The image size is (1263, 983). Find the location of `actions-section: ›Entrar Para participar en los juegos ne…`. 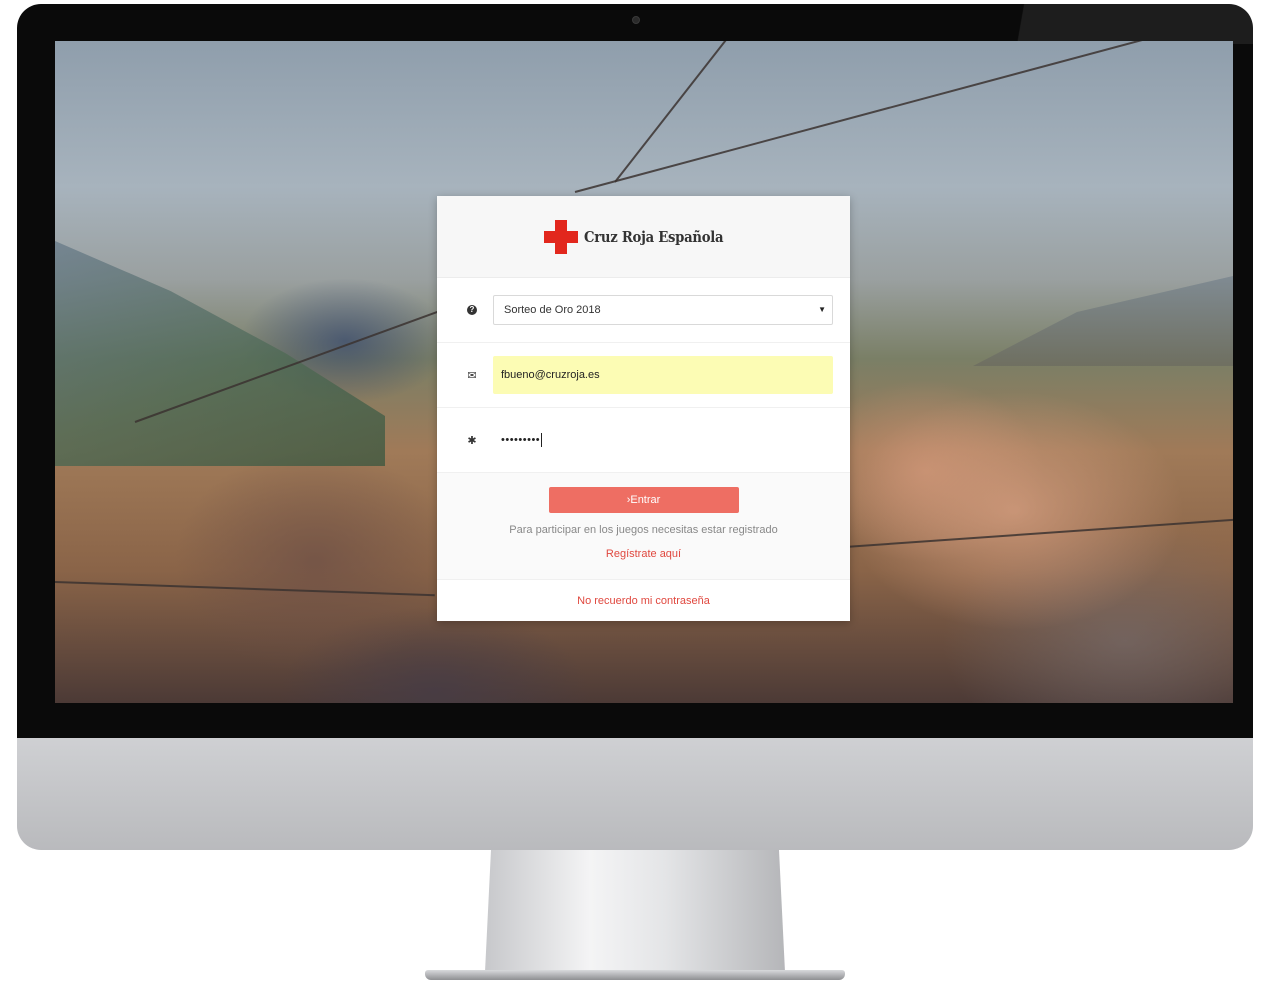

actions-section: ›Entrar Para participar en los juegos ne… is located at coordinates (643, 526).